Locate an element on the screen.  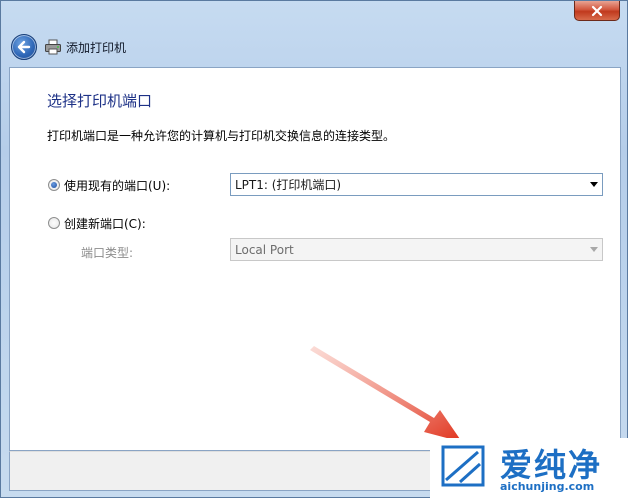
back-button is located at coordinates (24, 47).